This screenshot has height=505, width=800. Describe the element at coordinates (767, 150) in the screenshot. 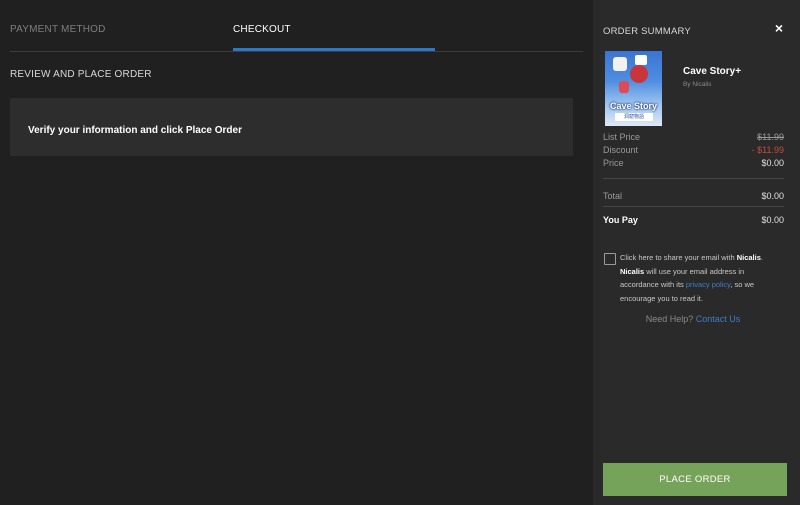

I see `discount-value: - $11.99` at that location.